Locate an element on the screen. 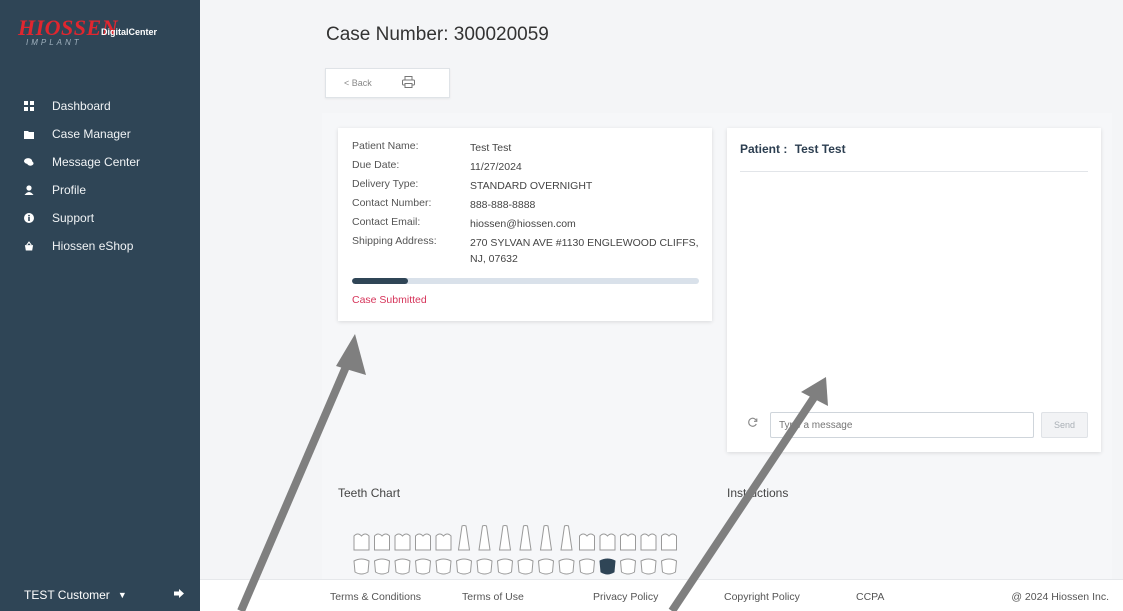 The height and width of the screenshot is (611, 1123). info-row-due-date: Due Date: 11/27/2024 is located at coordinates (529, 167).